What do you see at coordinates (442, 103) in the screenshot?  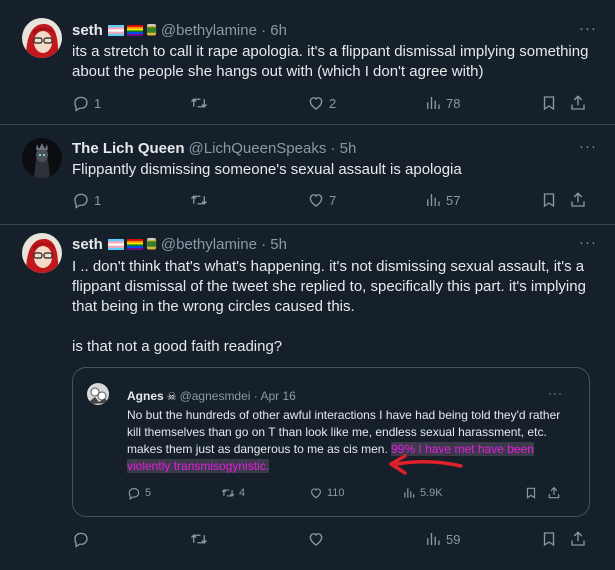 I see `views-button: 78` at bounding box center [442, 103].